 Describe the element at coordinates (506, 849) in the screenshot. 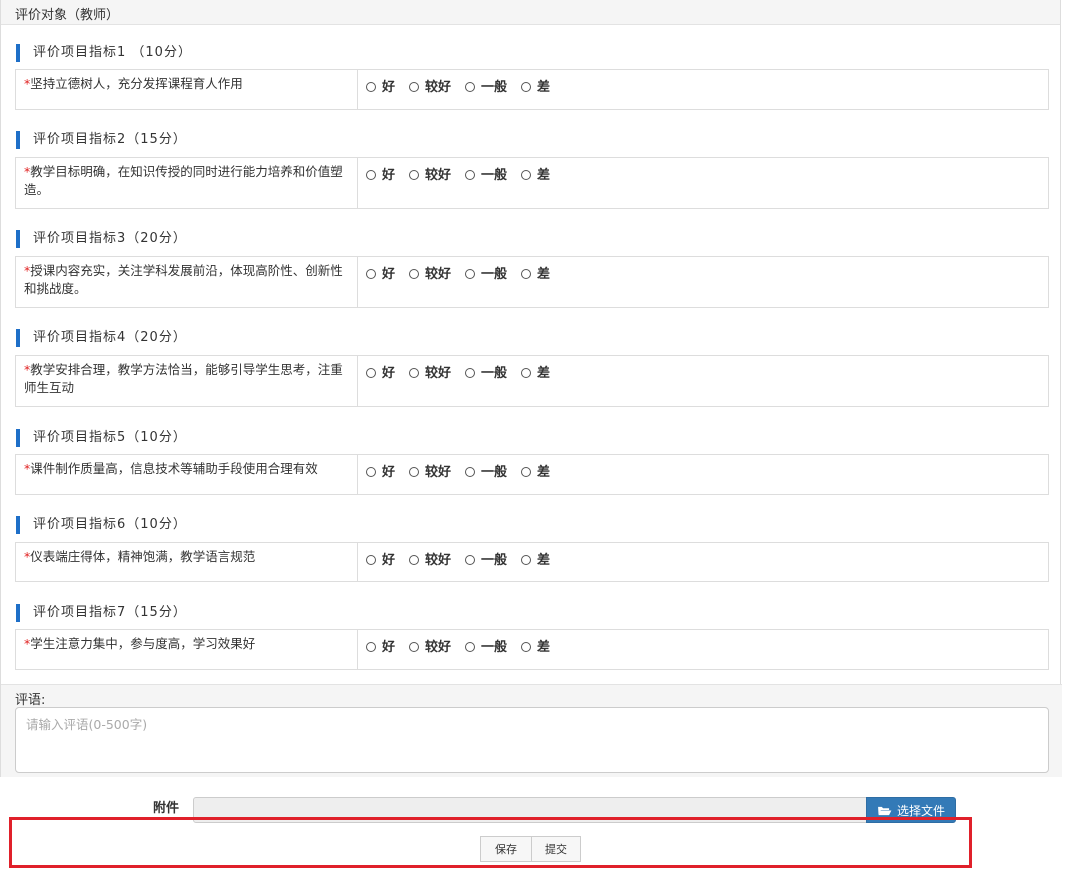

I see `save-button: 保存` at that location.